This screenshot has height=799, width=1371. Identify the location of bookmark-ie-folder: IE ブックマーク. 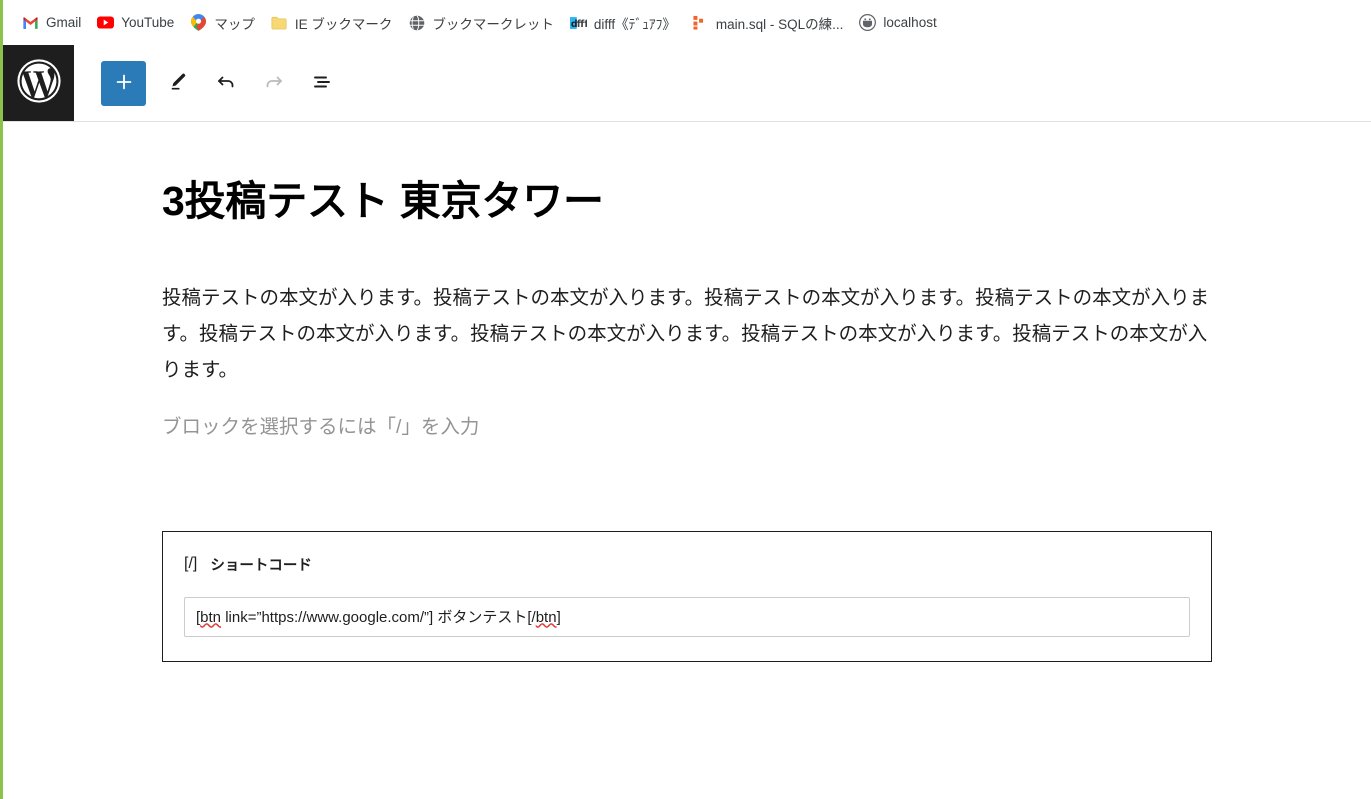
(332, 23).